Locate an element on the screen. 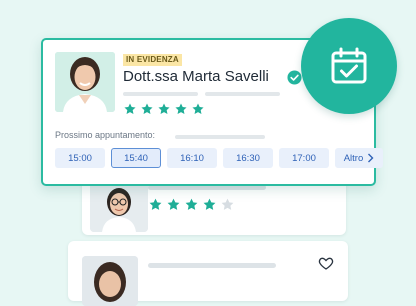 The width and height of the screenshot is (416, 306). time-slot: 16:30 is located at coordinates (248, 158).